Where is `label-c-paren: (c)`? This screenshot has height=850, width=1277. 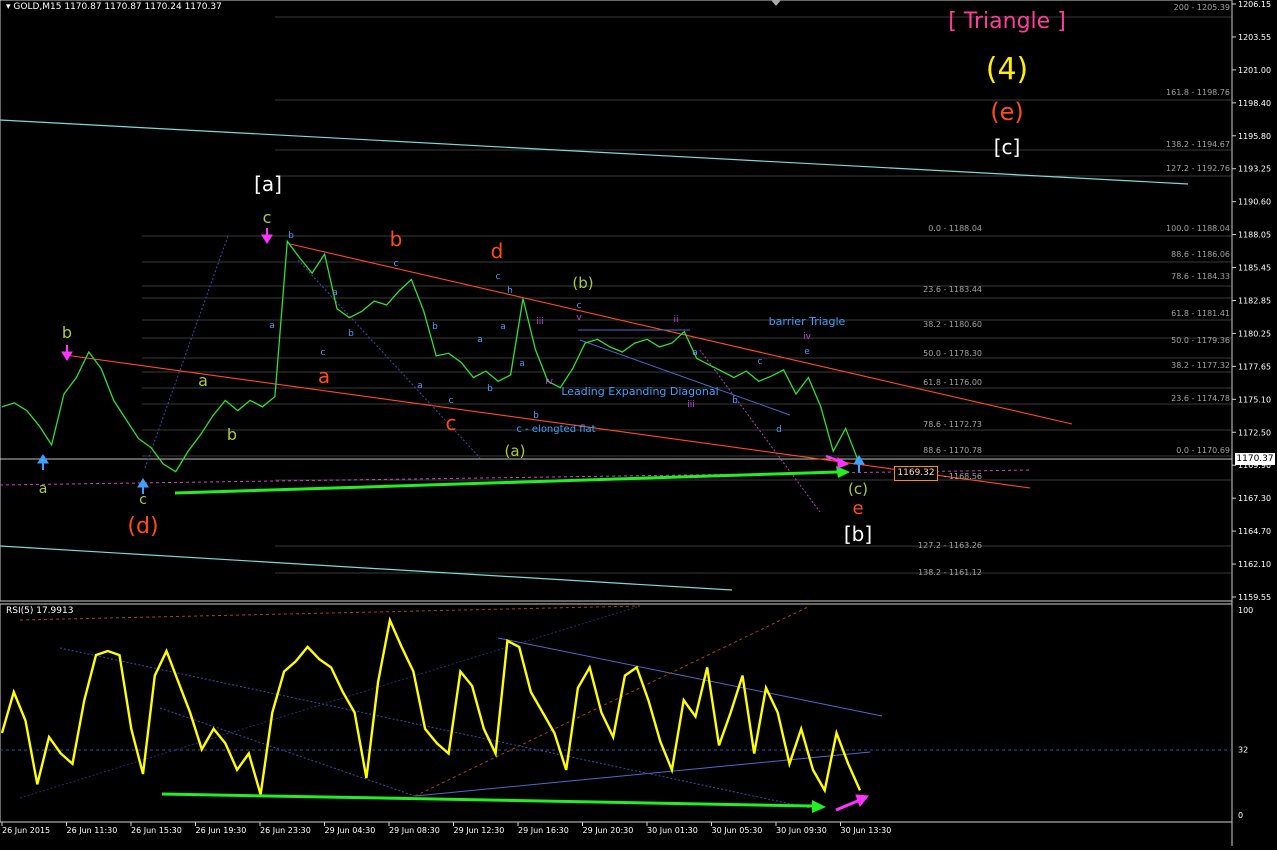 label-c-paren: (c) is located at coordinates (858, 489).